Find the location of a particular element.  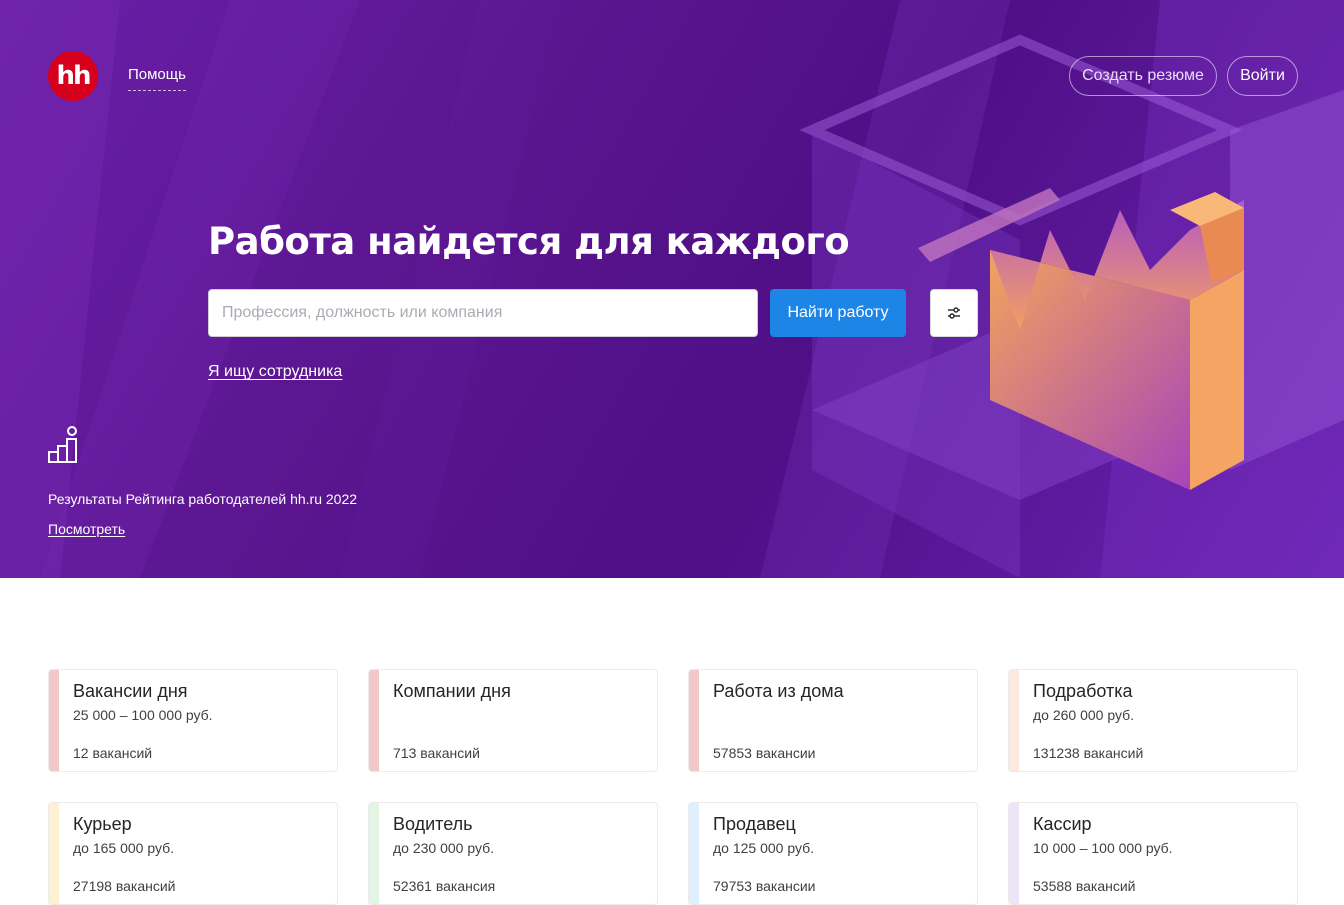

card-title: Работа из дома is located at coordinates (778, 691).